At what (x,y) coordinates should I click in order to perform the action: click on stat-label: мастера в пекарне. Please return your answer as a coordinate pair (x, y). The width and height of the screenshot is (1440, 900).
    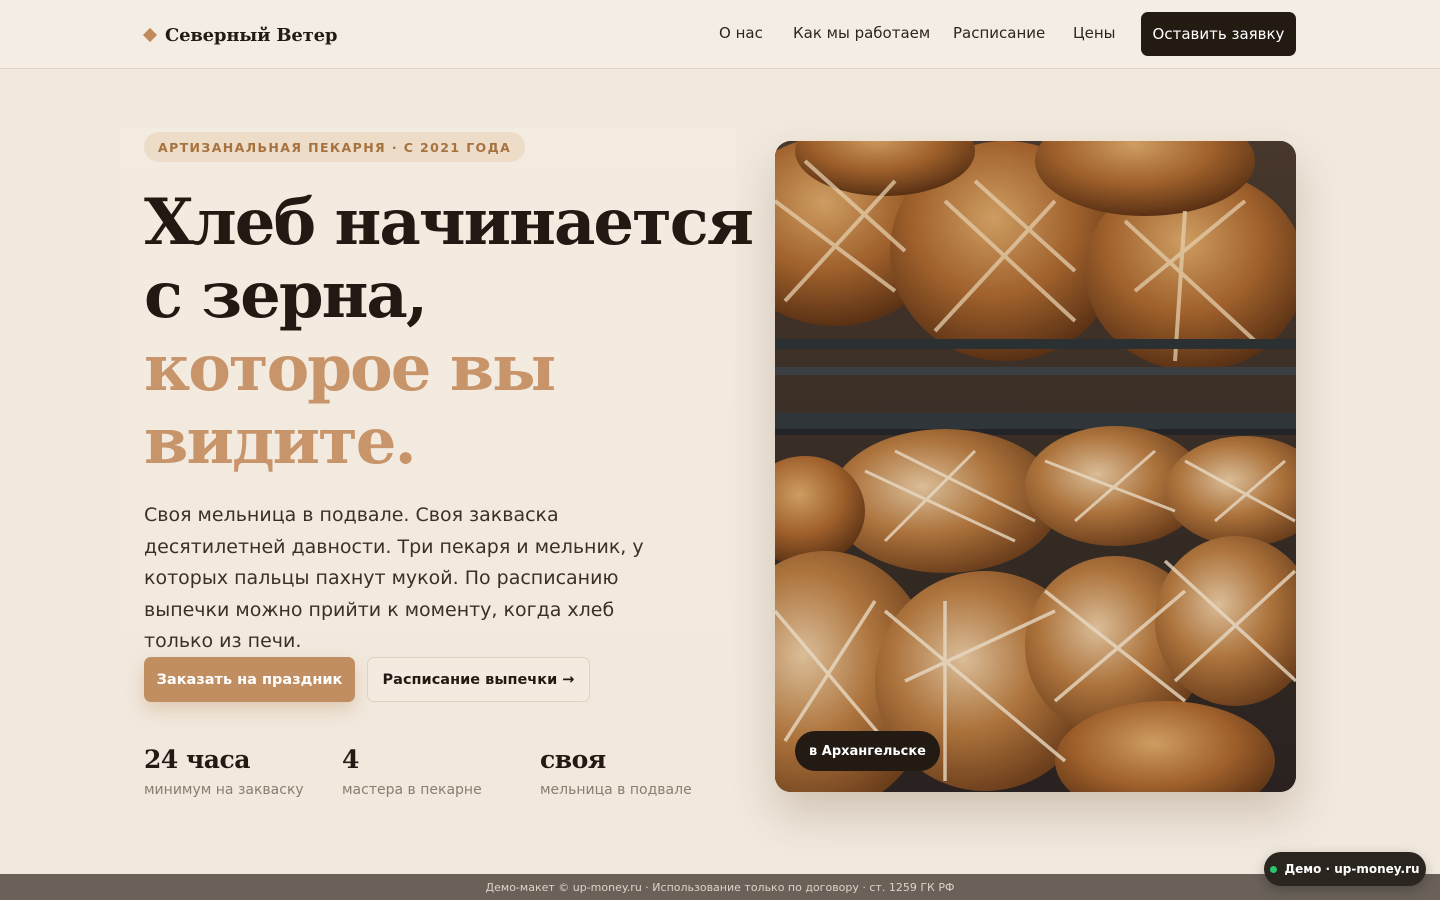
    Looking at the image, I should click on (412, 790).